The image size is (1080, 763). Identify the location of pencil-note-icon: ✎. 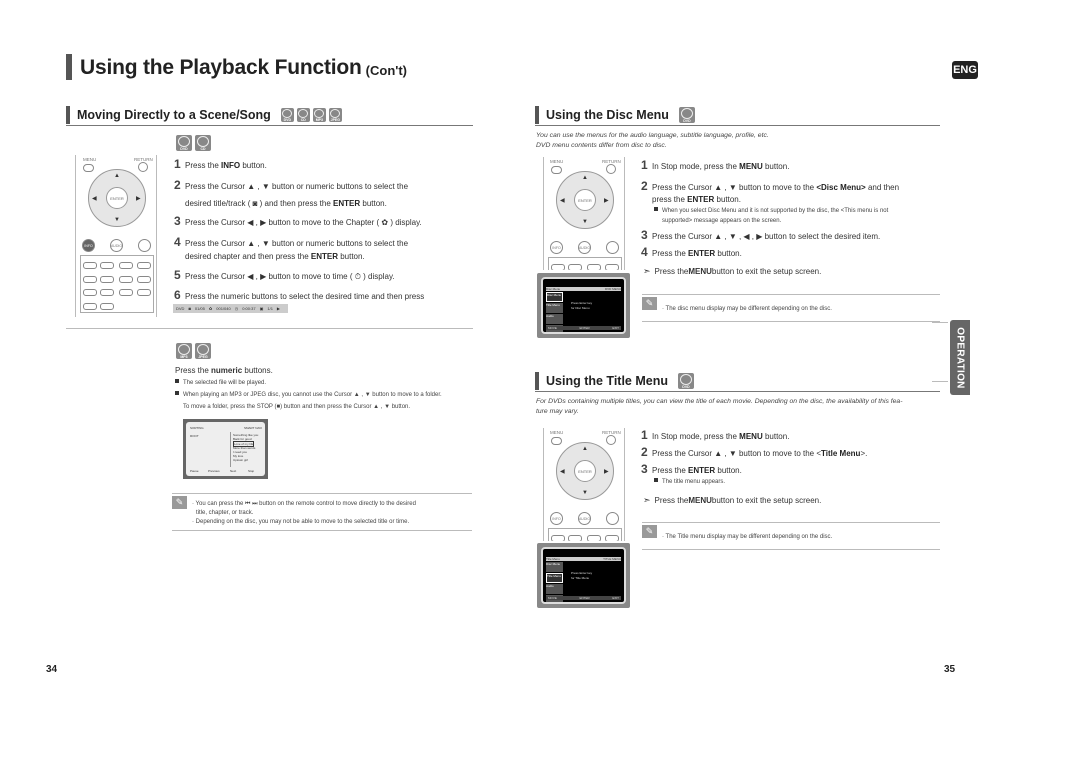
(179, 502).